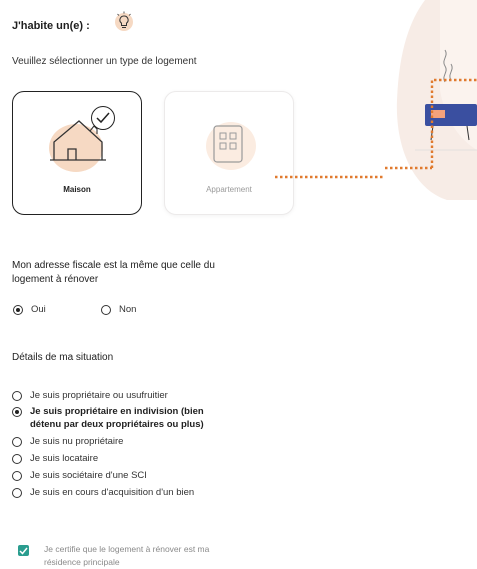 The width and height of the screenshot is (477, 569). I want to click on radio-label: Oui, so click(38, 309).